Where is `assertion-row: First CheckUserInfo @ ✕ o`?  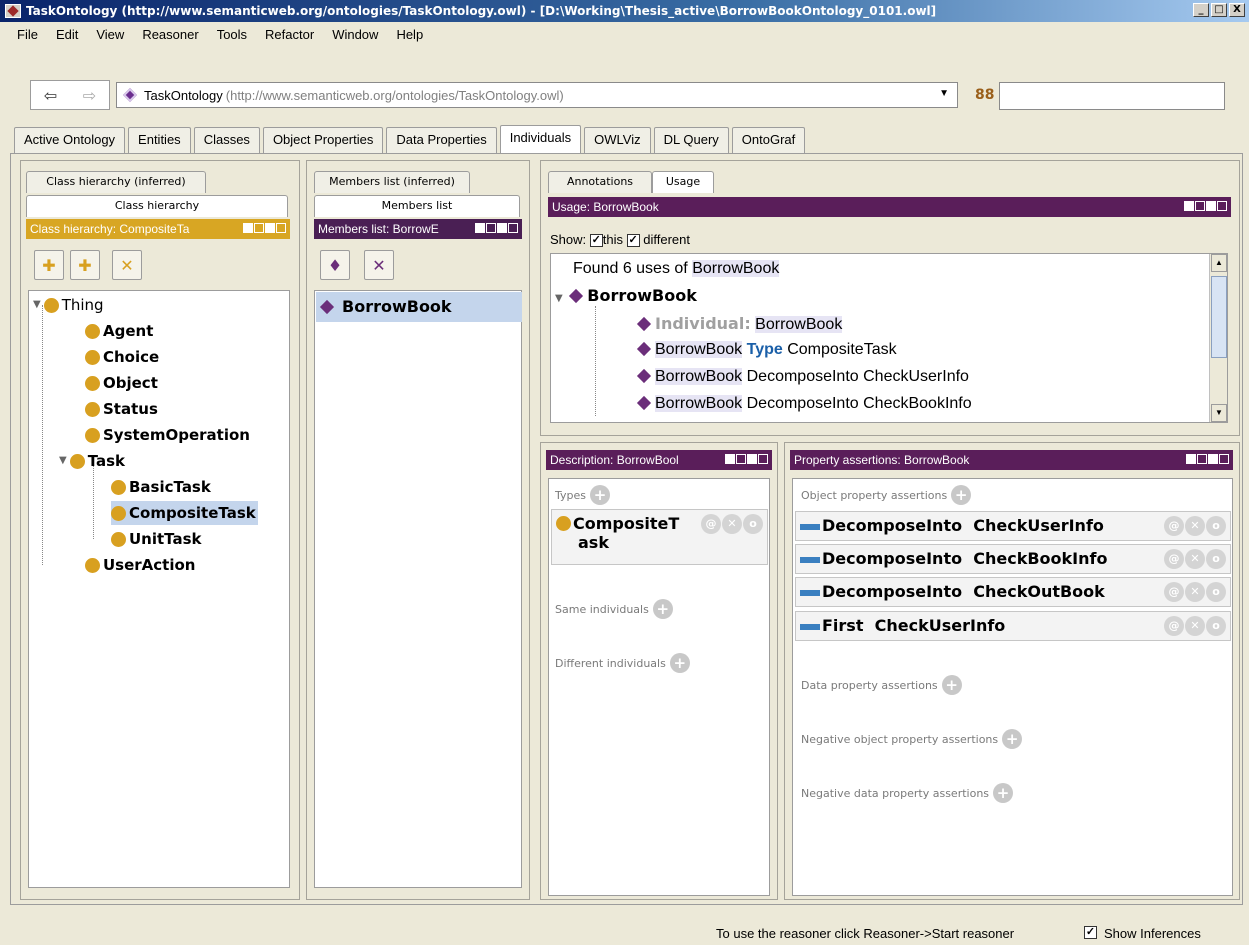 assertion-row: First CheckUserInfo @ ✕ o is located at coordinates (1013, 626).